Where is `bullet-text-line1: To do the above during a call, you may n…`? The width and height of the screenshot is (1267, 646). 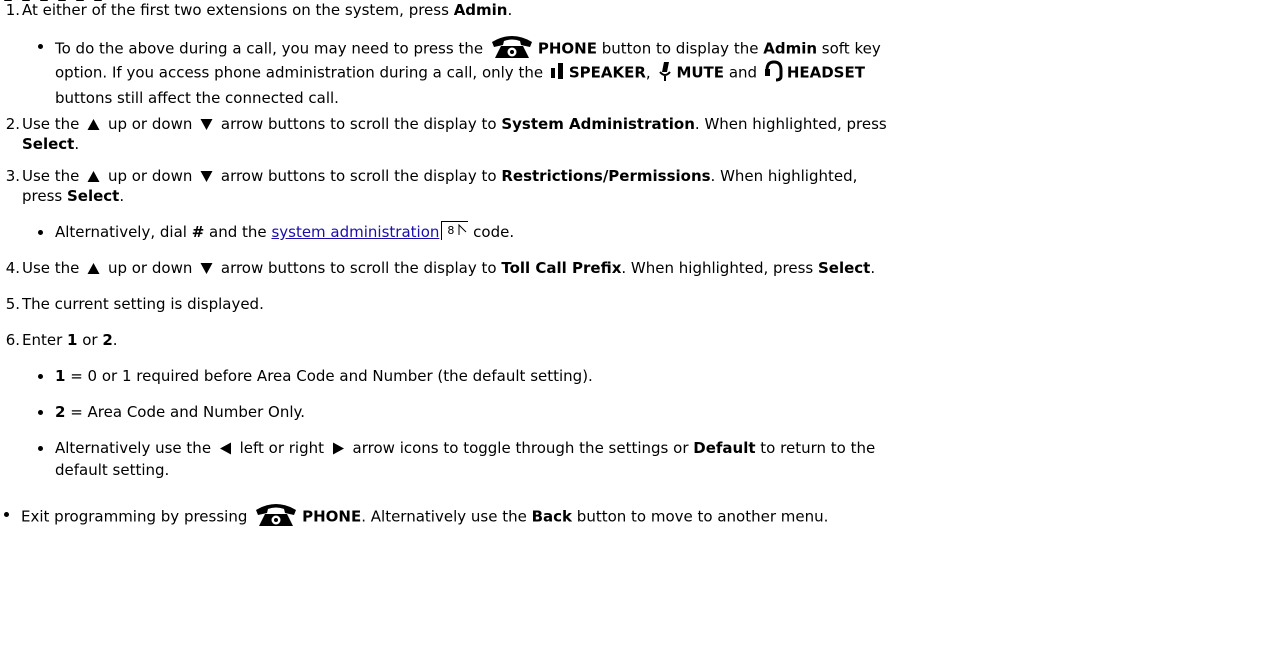 bullet-text-line1: To do the above during a call, you may n… is located at coordinates (468, 49).